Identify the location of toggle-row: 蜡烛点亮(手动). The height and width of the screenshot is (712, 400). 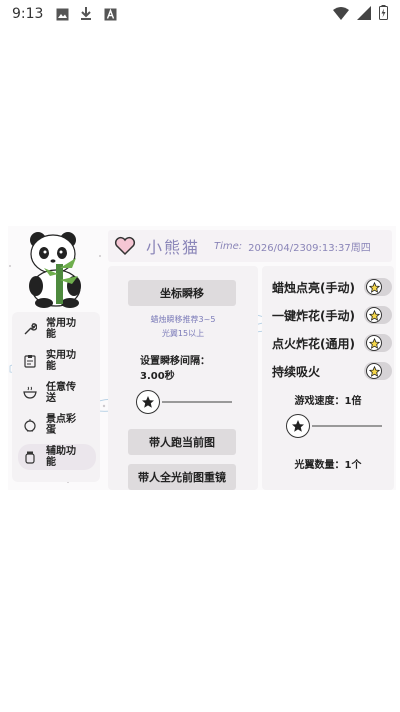
(332, 287).